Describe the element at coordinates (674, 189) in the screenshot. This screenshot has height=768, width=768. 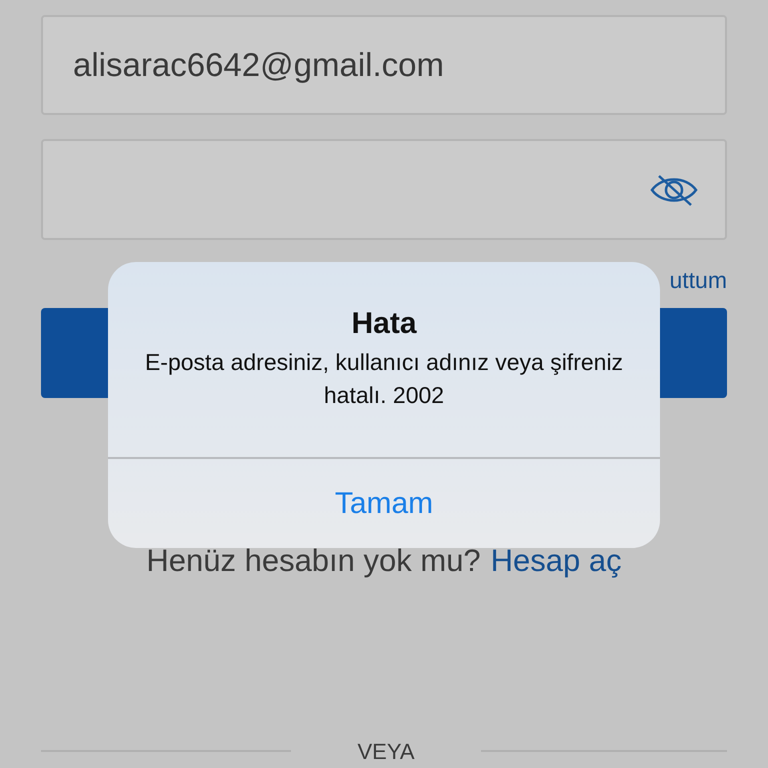
I see `eye-slash-icon` at that location.